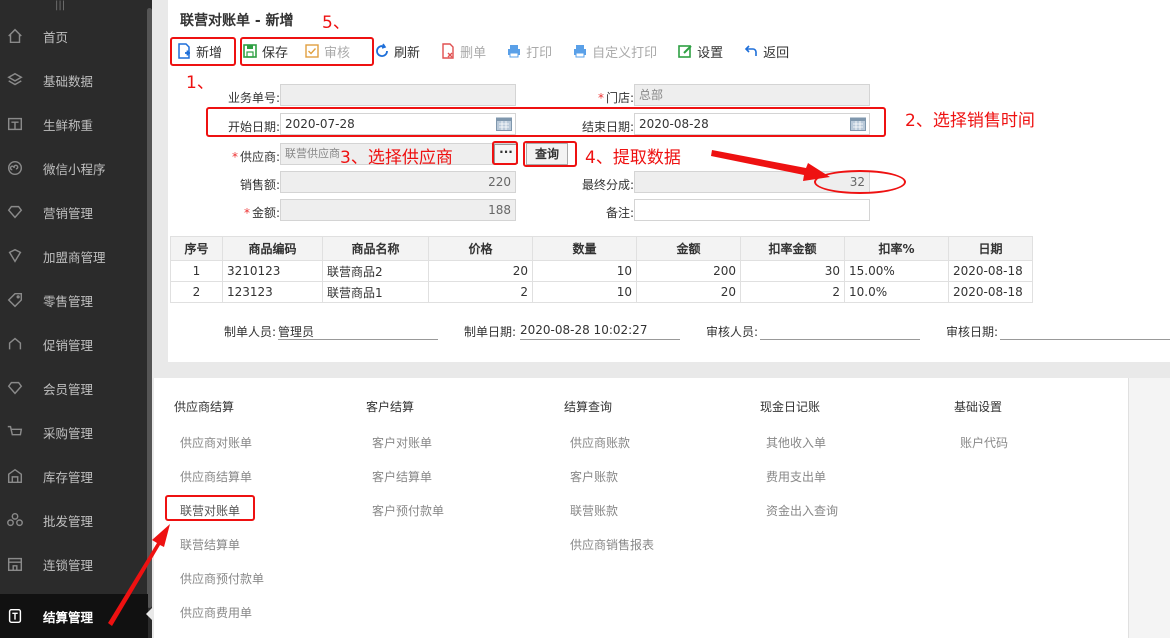  What do you see at coordinates (584, 330) in the screenshot?
I see `created-at-value: 2020-08-28 10:02:27` at bounding box center [584, 330].